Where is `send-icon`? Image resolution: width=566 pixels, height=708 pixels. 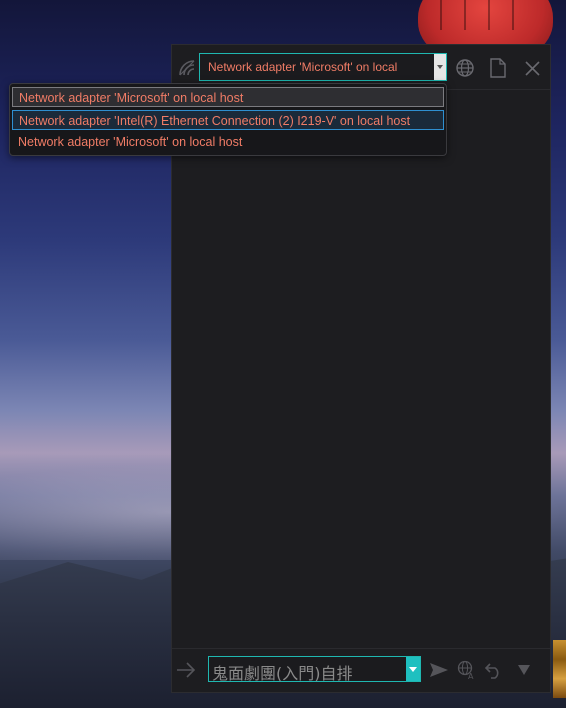
send-icon is located at coordinates (439, 670).